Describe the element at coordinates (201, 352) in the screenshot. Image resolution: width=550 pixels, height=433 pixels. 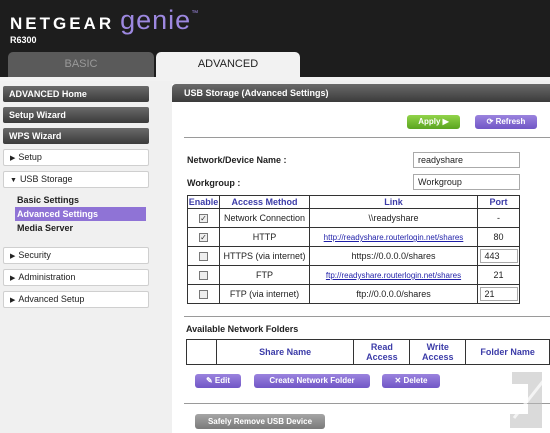
I see `column-header` at that location.